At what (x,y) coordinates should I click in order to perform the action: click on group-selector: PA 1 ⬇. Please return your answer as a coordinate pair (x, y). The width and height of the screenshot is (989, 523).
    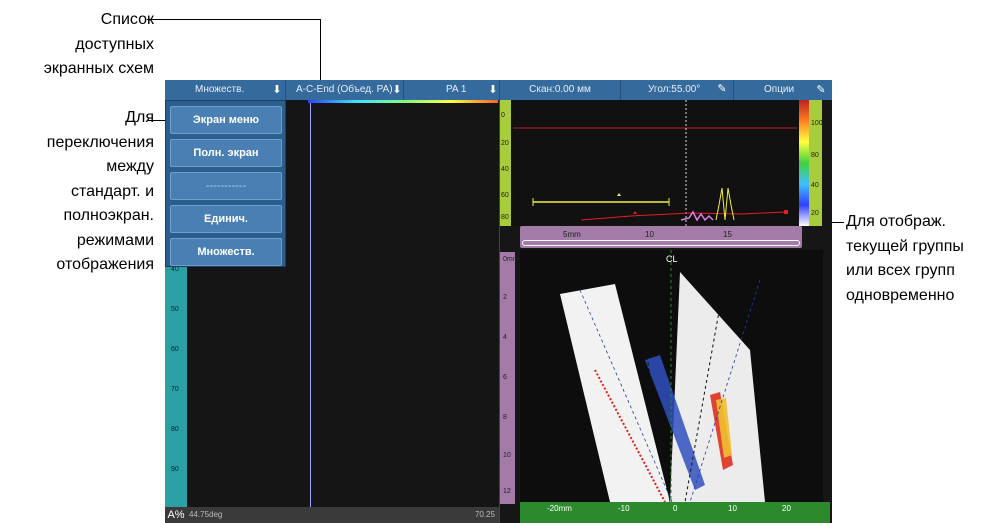
    Looking at the image, I should click on (452, 90).